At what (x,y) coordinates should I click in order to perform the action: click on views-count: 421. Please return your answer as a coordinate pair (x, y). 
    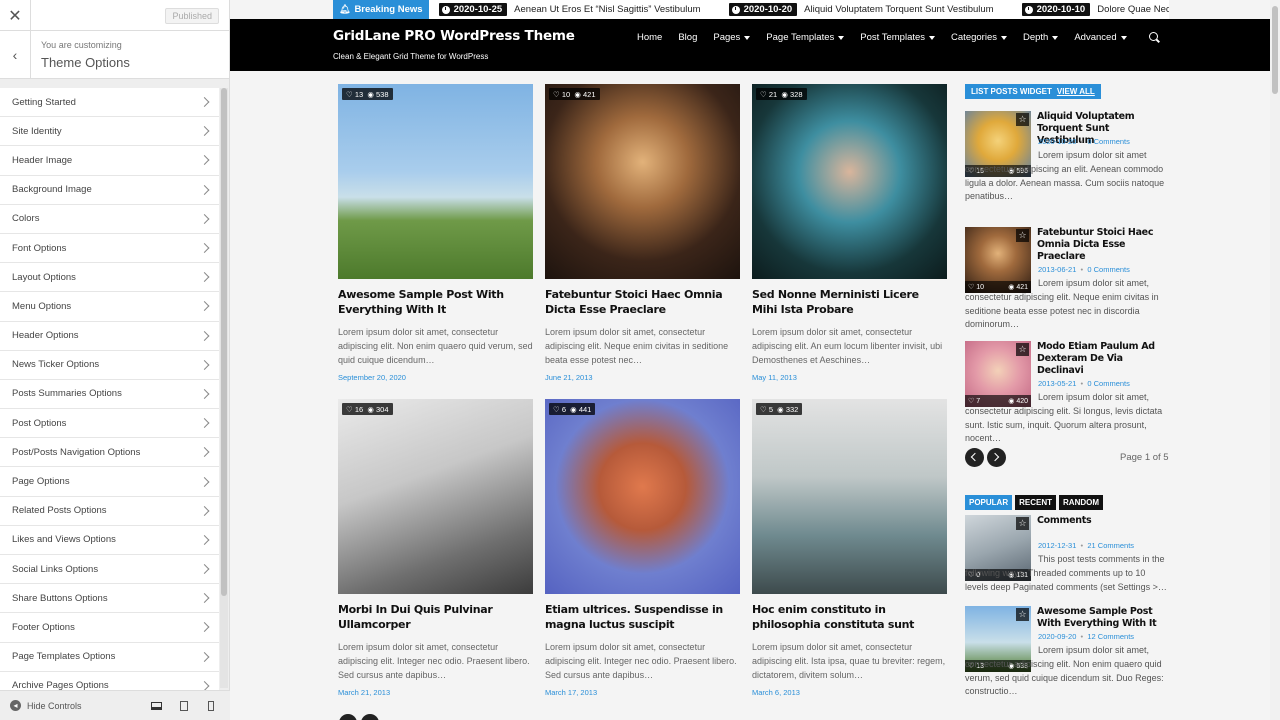
    Looking at the image, I should click on (589, 94).